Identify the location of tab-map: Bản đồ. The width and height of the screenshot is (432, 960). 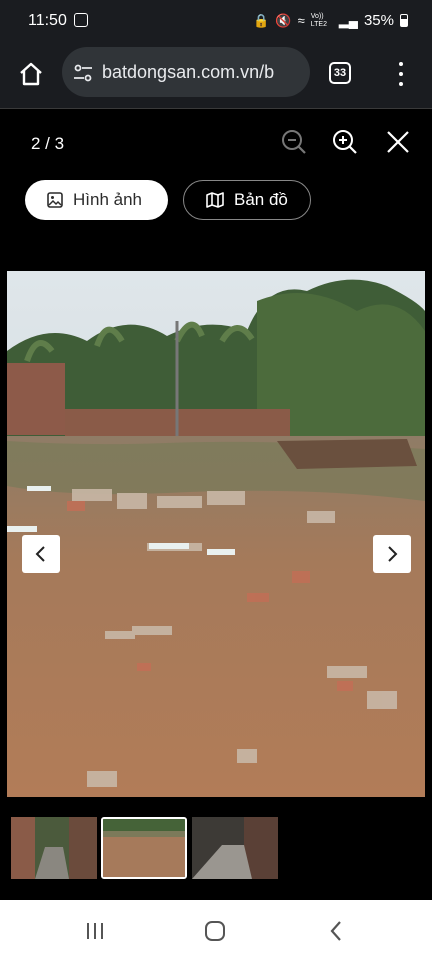
(247, 200).